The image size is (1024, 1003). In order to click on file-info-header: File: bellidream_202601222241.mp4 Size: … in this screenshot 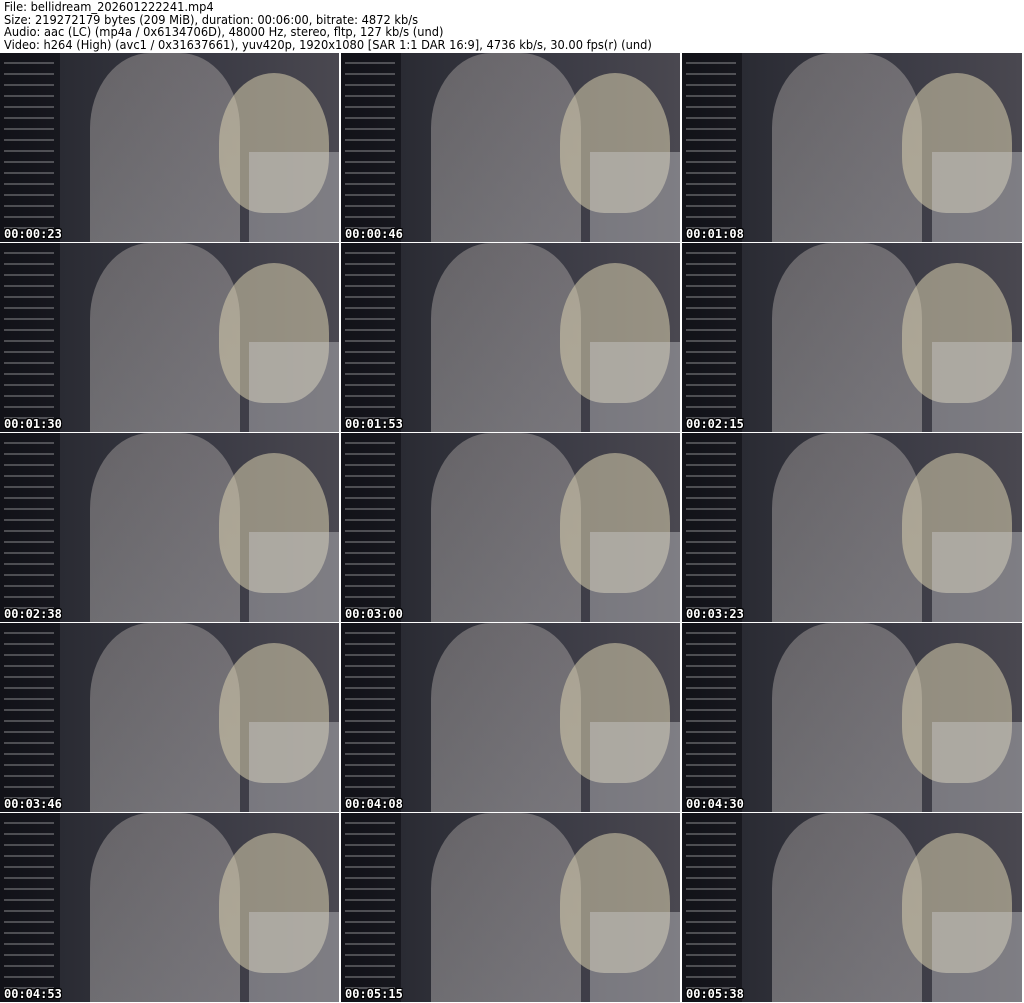, I will do `click(328, 26)`.